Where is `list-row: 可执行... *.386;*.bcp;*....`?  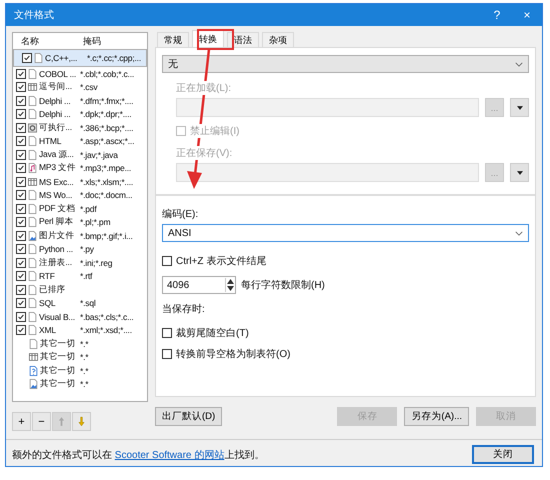
list-row: 可执行... *.386;*.bcp;*.... is located at coordinates (80, 127).